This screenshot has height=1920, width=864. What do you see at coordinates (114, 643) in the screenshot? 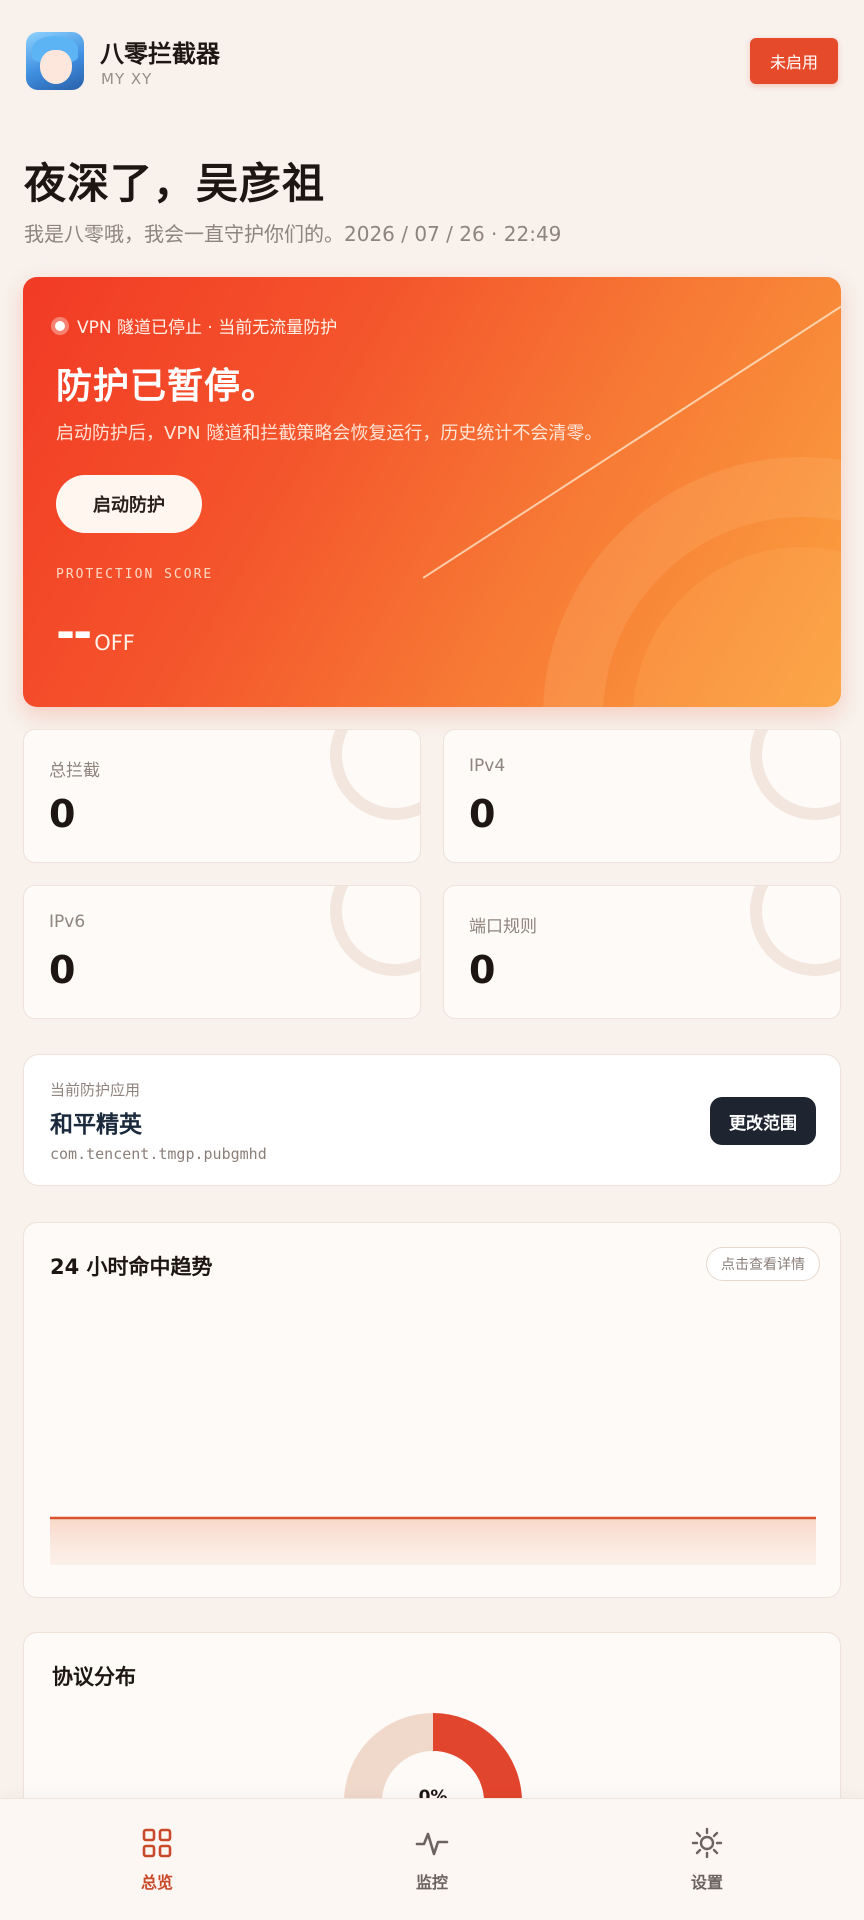
I see `score-unit: OFF` at bounding box center [114, 643].